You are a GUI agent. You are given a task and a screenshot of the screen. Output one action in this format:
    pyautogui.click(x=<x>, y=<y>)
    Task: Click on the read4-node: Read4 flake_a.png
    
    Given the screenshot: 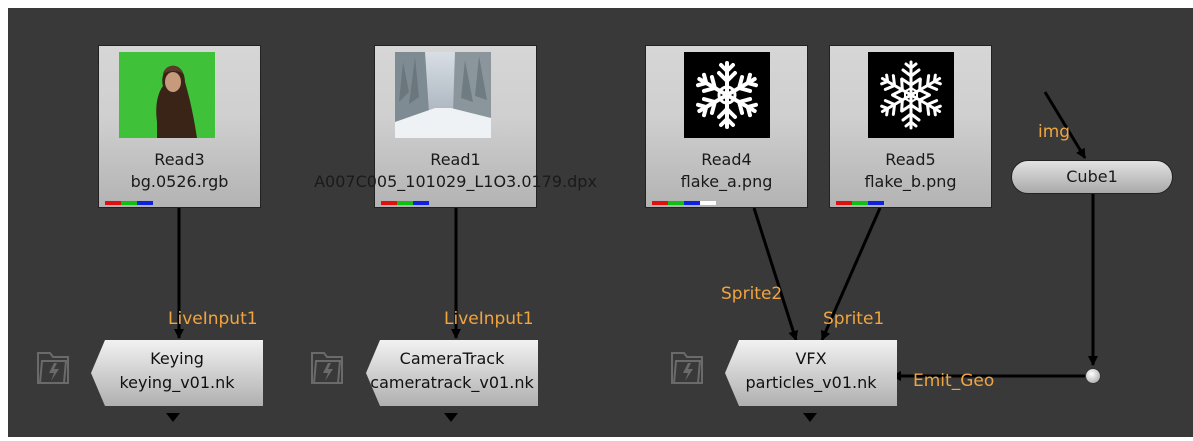 What is the action you would take?
    pyautogui.click(x=726, y=126)
    